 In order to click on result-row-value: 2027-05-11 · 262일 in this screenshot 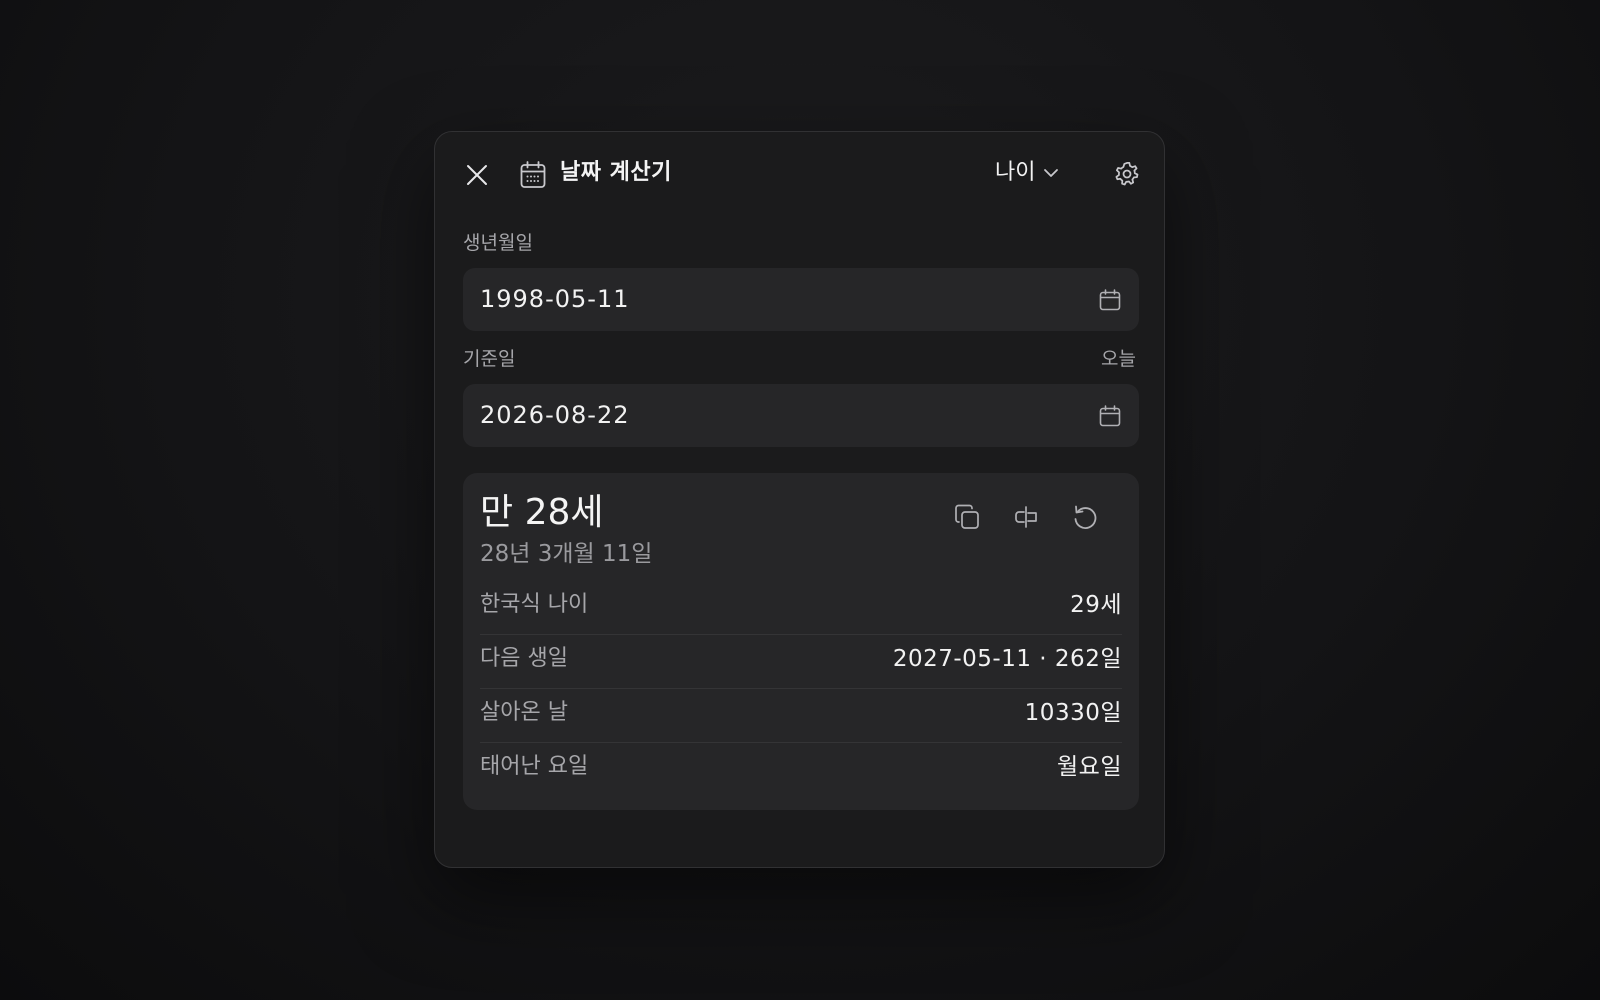, I will do `click(1007, 659)`.